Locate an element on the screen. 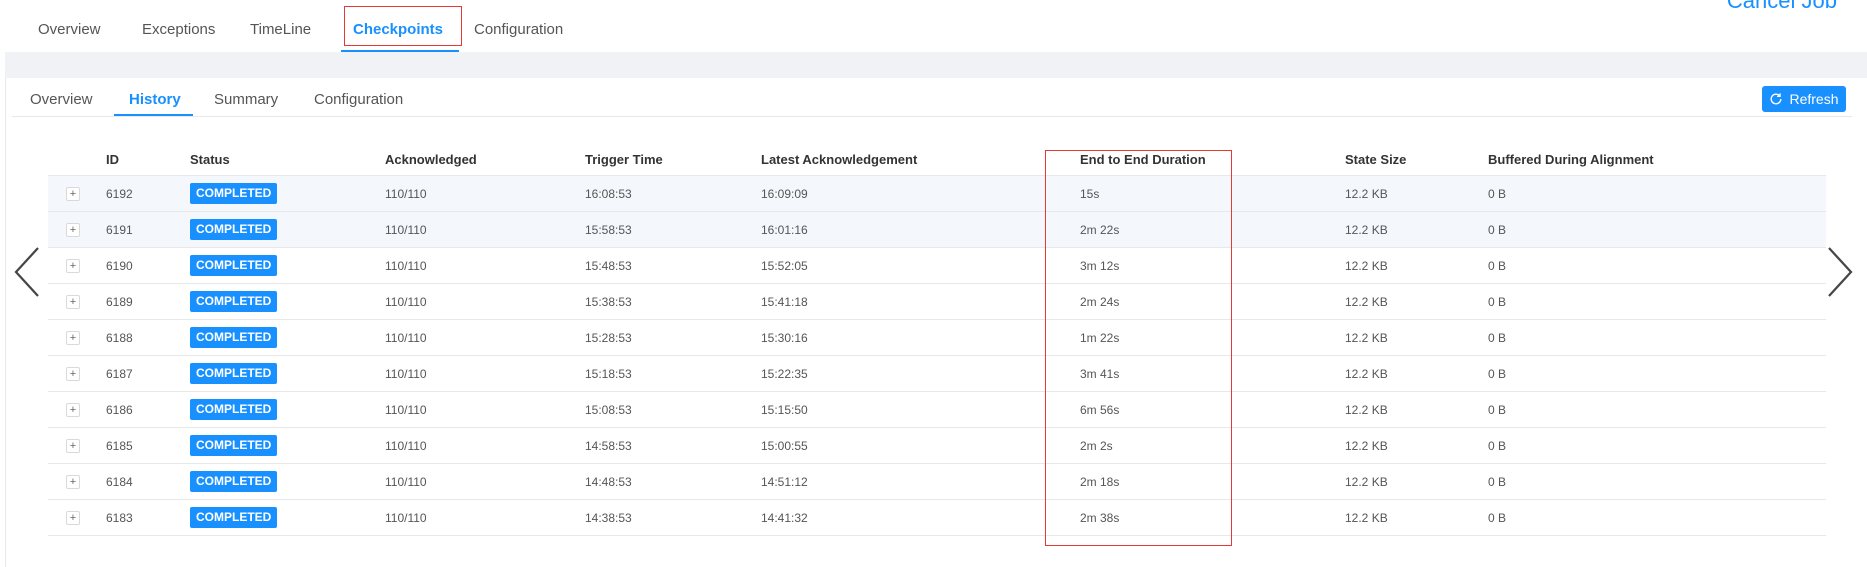  tab-exceptions: Exceptions is located at coordinates (178, 29).